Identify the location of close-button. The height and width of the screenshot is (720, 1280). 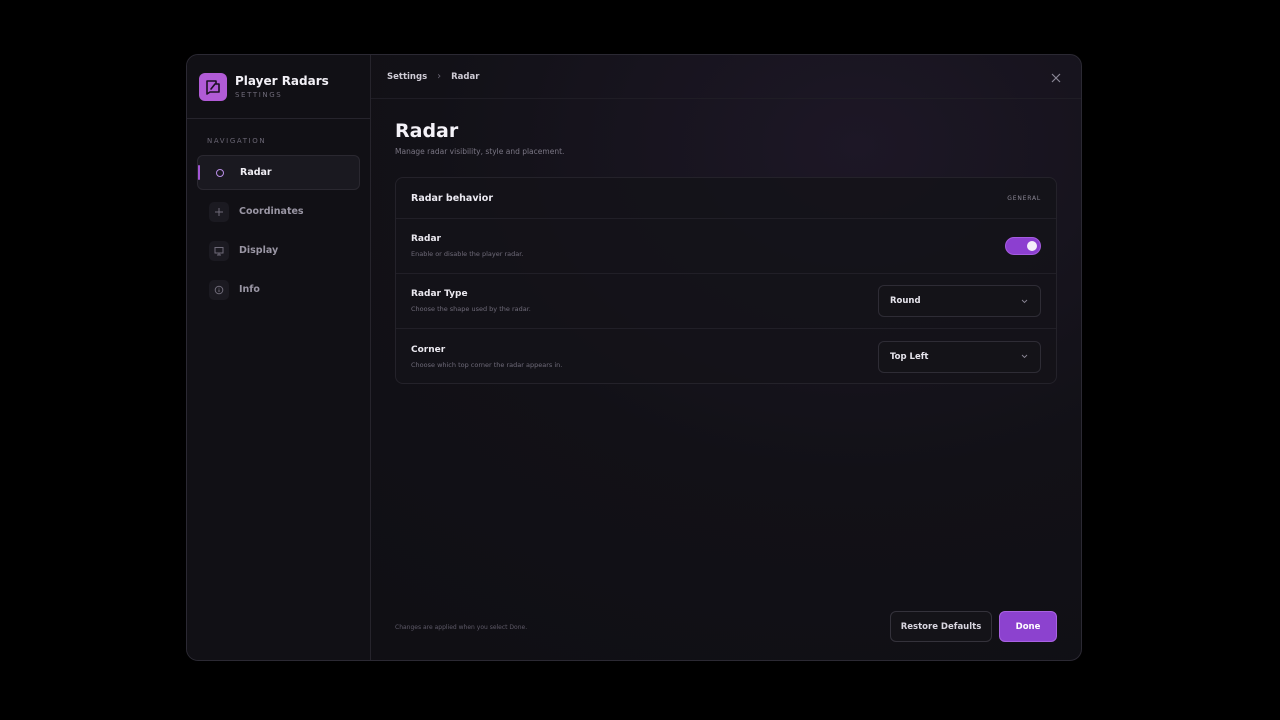
(1056, 78).